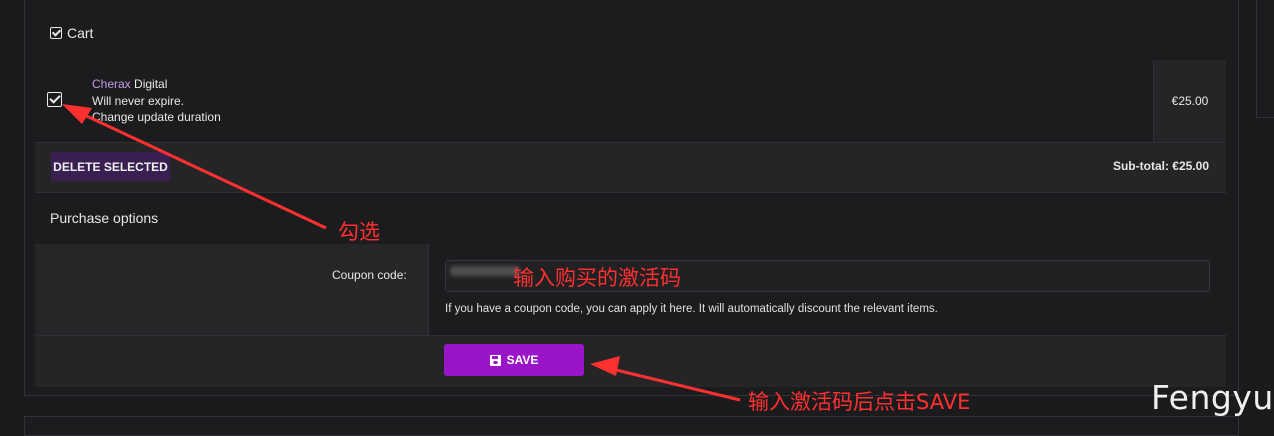 The height and width of the screenshot is (436, 1274). What do you see at coordinates (674, 384) in the screenshot?
I see `arrow-to-save` at bounding box center [674, 384].